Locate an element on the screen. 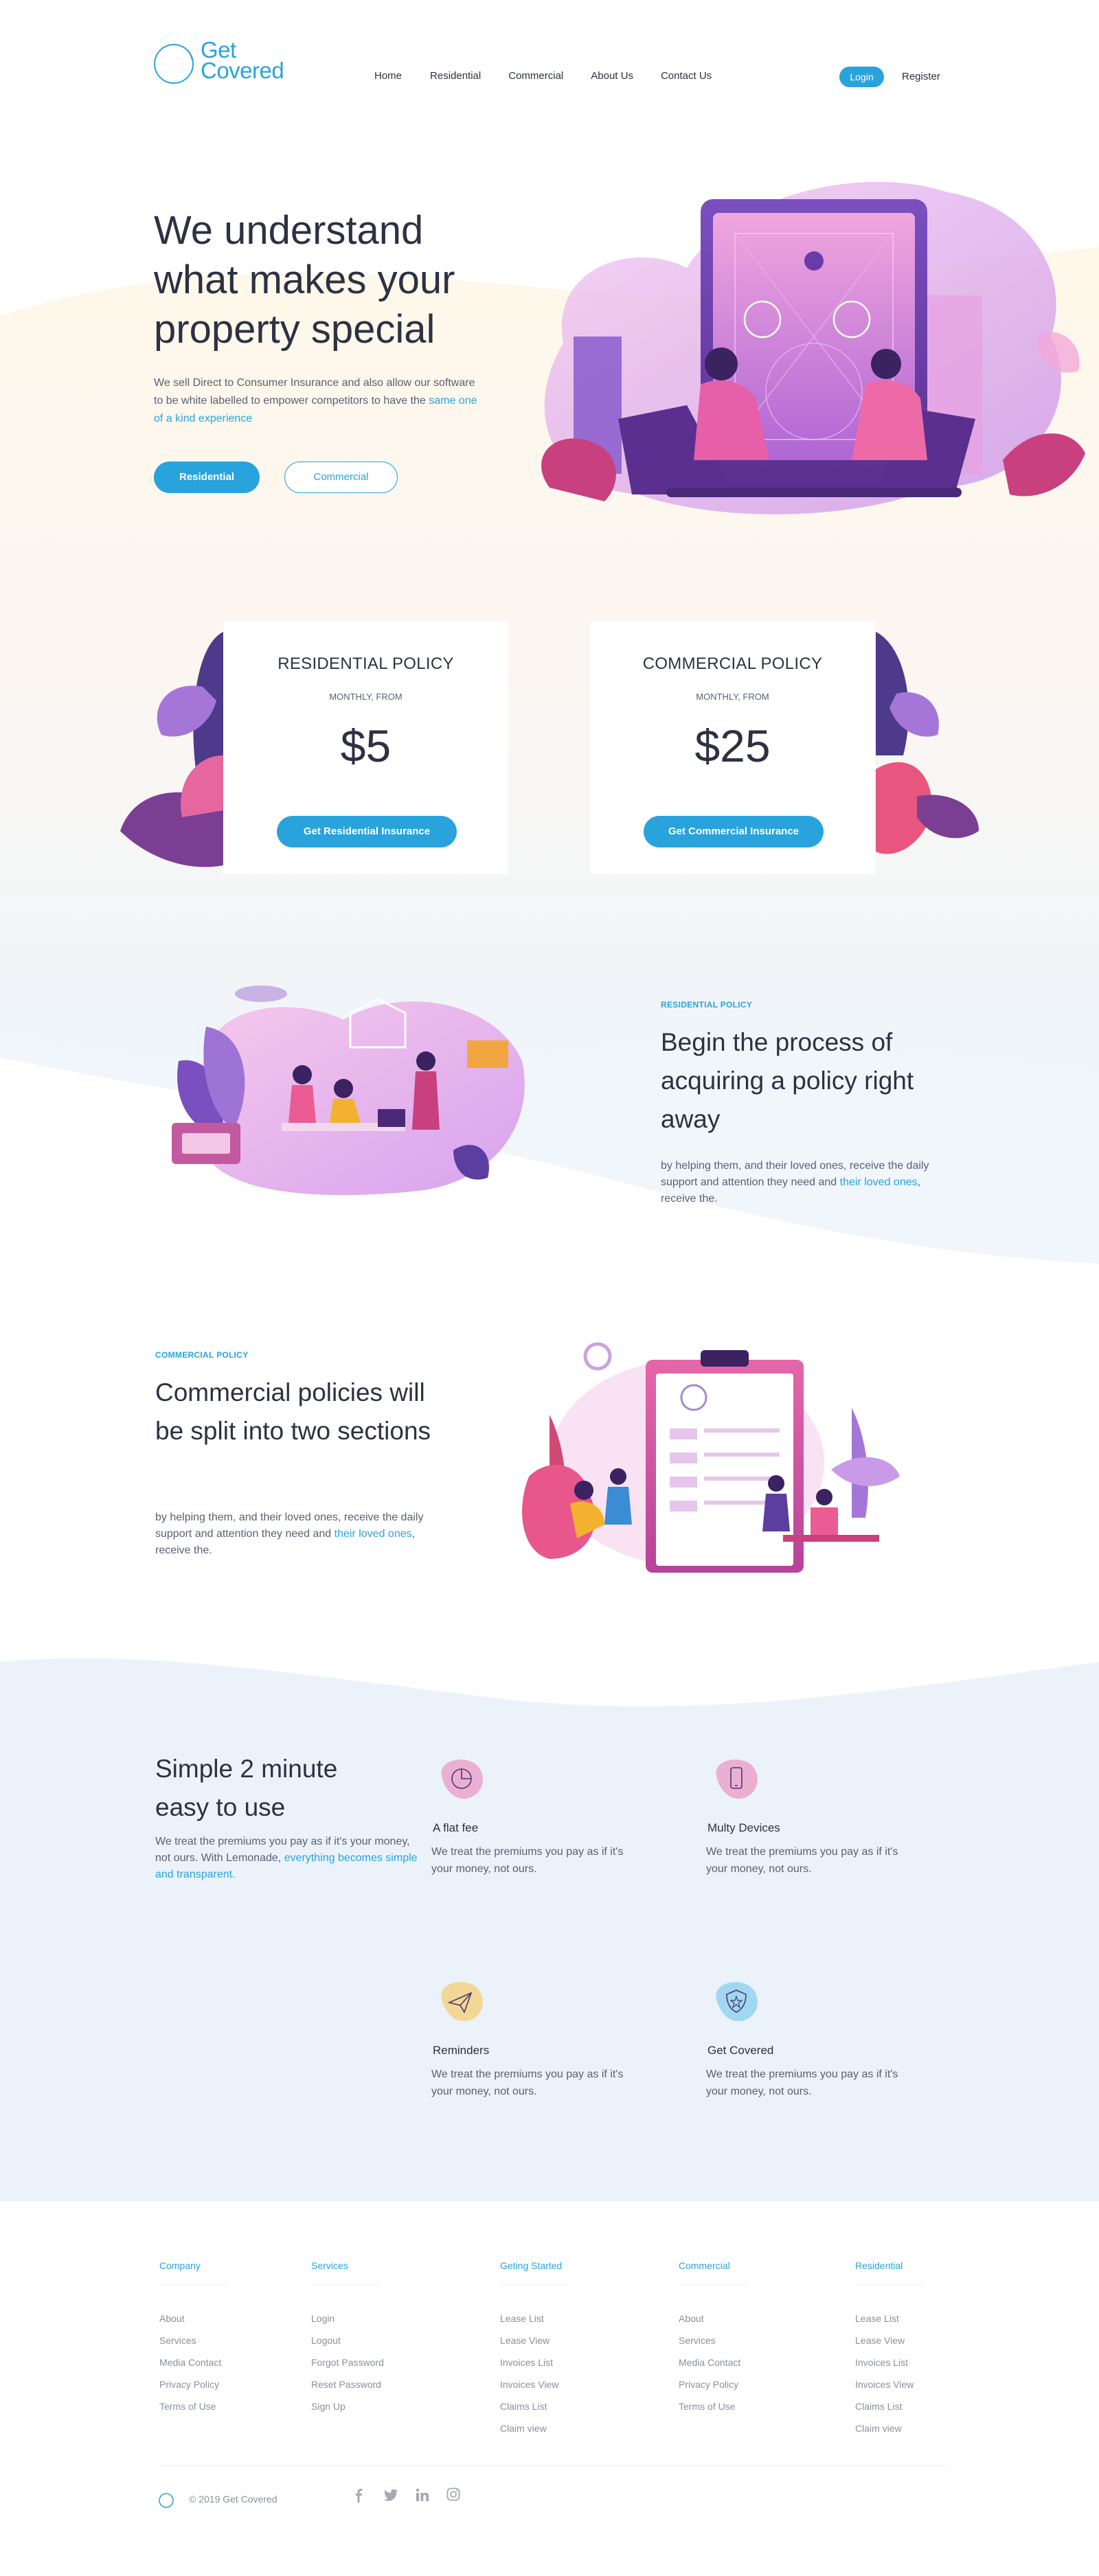 The height and width of the screenshot is (2576, 1099). logo-wordmark: Get Covered is located at coordinates (242, 60).